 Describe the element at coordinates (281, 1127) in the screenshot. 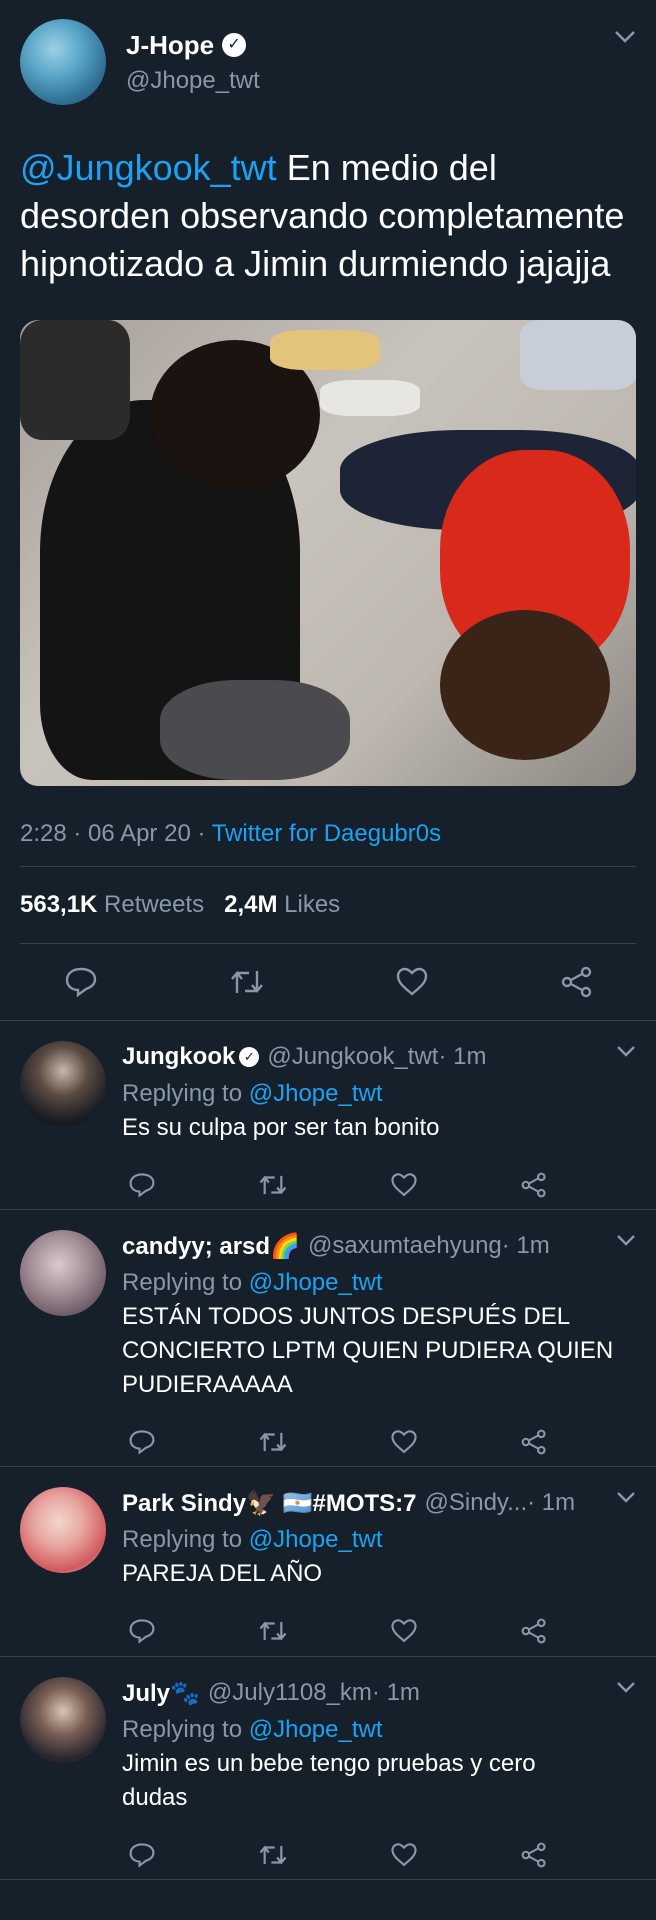

I see `reply-text: Es su culpa por ser tan bonito` at that location.